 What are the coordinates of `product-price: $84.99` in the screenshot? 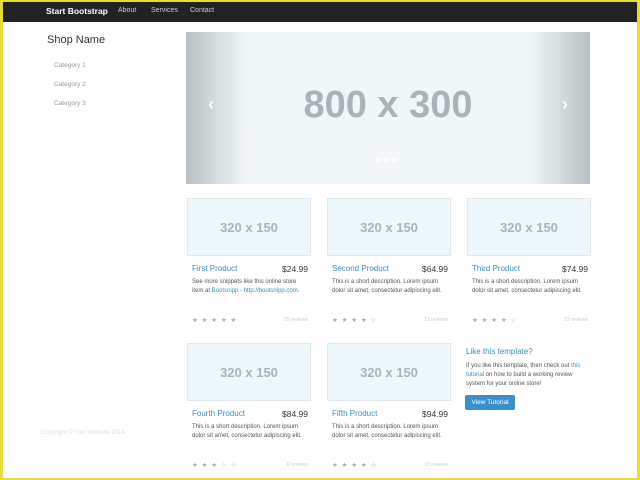 It's located at (295, 414).